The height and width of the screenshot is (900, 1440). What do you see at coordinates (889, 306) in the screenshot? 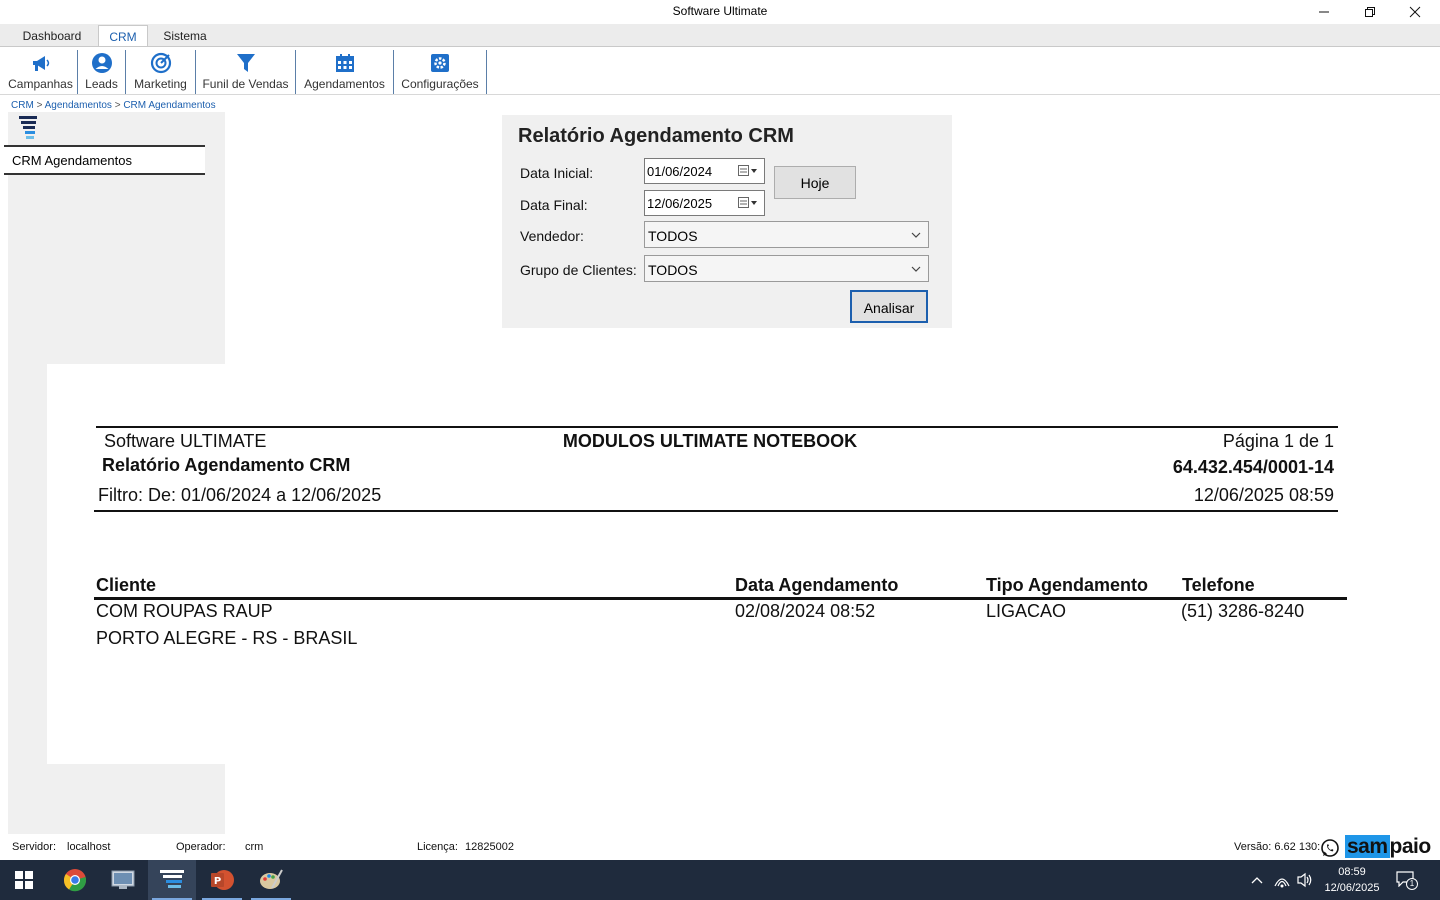
I see `analisar-button: Analisar` at bounding box center [889, 306].